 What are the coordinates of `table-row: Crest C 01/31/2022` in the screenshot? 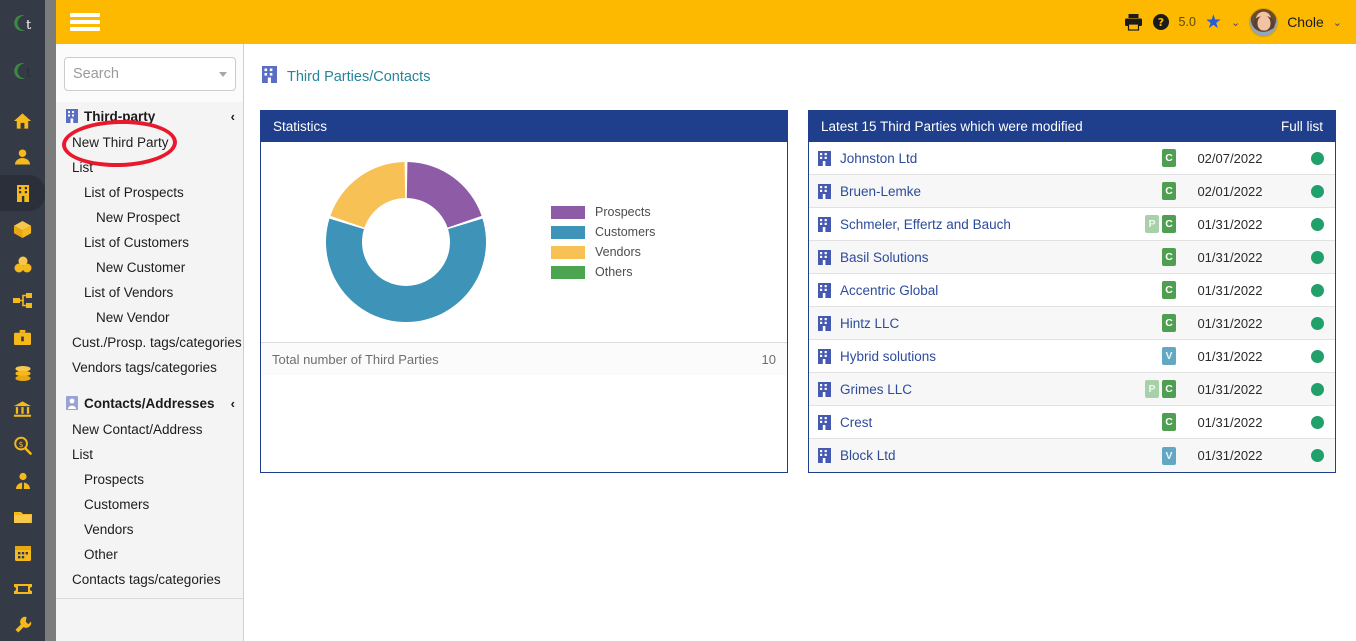 It's located at (1072, 422).